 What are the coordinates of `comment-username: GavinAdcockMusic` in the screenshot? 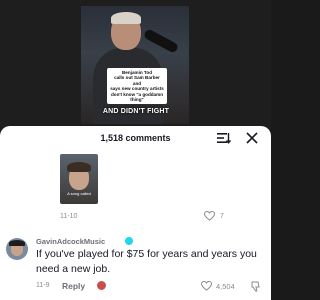 It's located at (70, 241).